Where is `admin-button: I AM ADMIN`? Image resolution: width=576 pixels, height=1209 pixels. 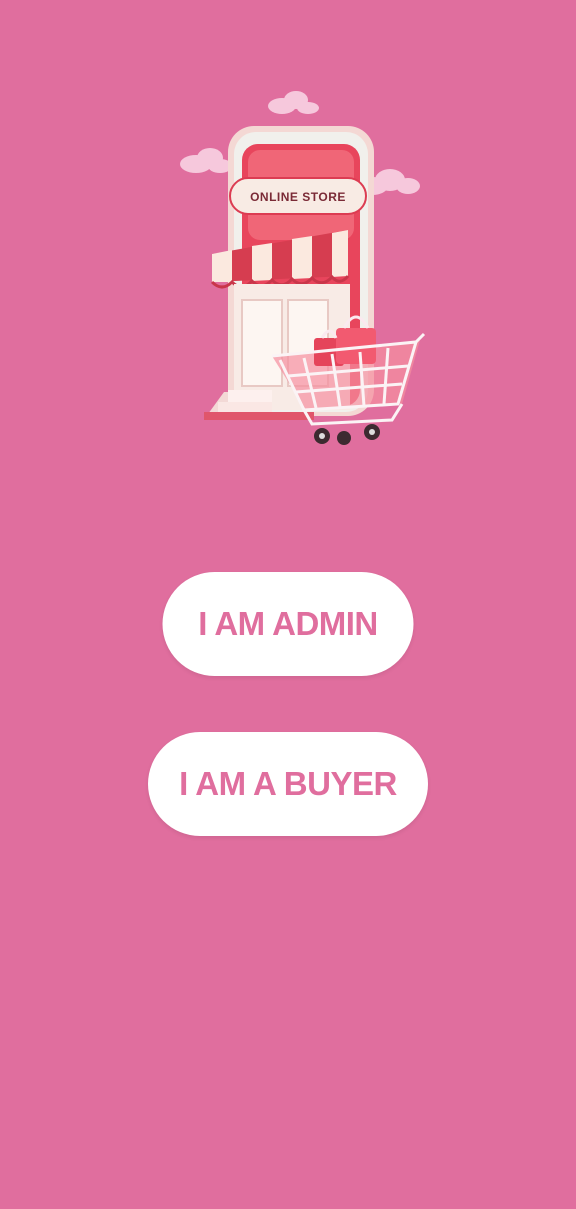
admin-button: I AM ADMIN is located at coordinates (288, 624).